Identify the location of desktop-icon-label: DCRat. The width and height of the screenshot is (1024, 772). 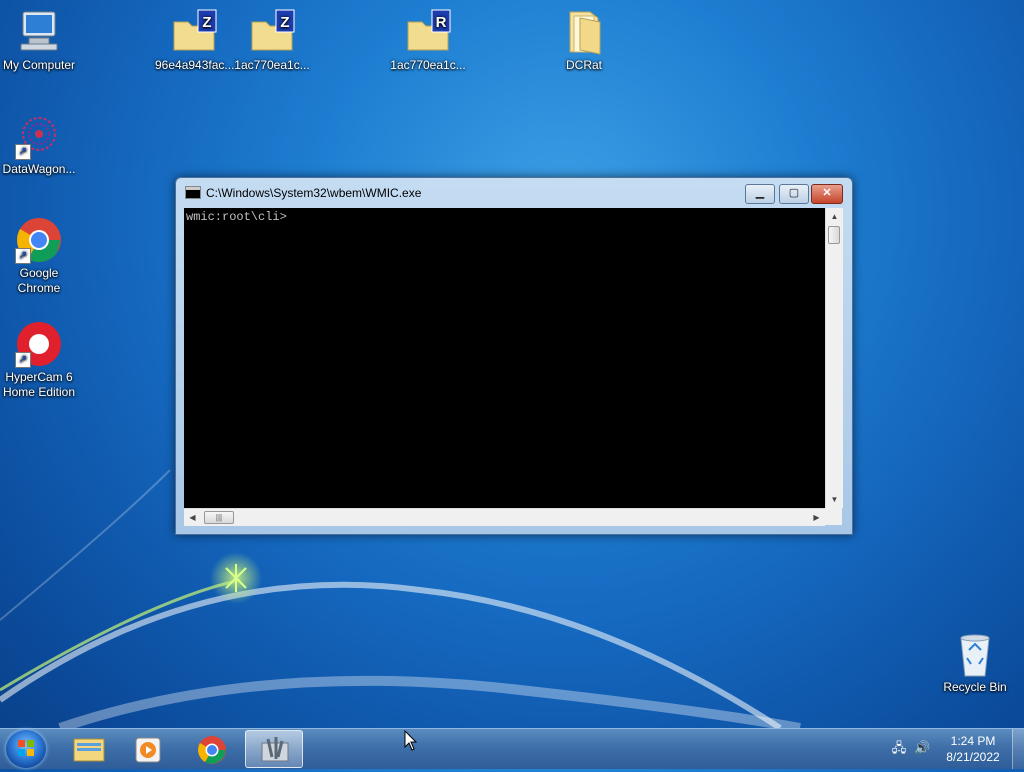
(583, 65).